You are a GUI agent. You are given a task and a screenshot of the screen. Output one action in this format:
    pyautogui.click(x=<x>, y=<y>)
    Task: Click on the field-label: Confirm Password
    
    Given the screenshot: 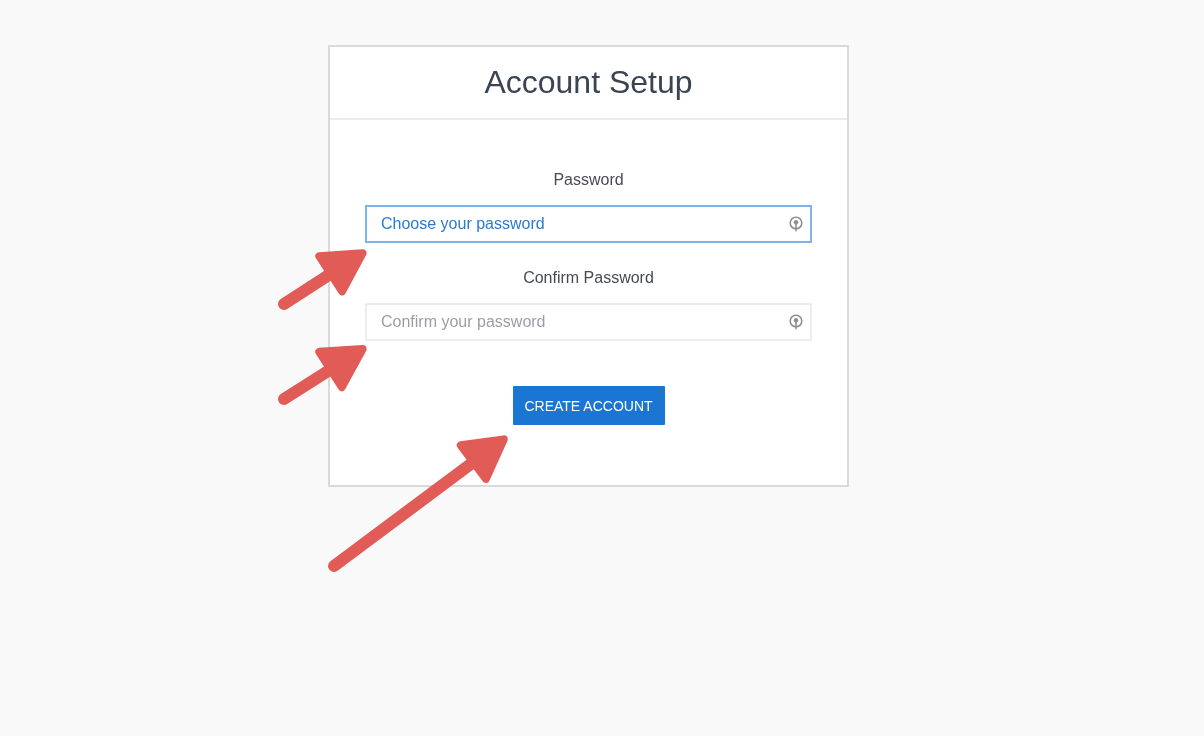 What is the action you would take?
    pyautogui.click(x=588, y=278)
    